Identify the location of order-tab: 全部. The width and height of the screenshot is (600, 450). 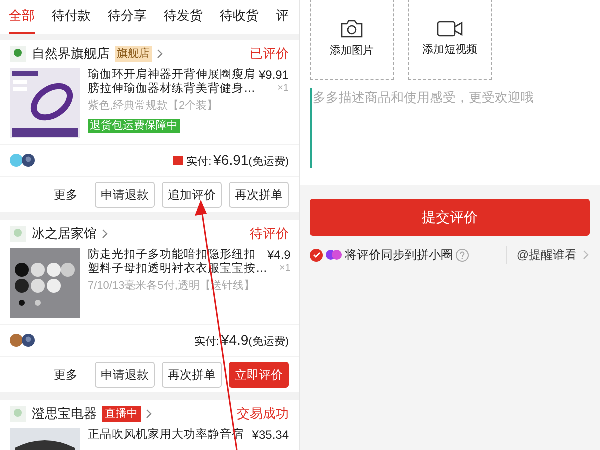
(22, 17).